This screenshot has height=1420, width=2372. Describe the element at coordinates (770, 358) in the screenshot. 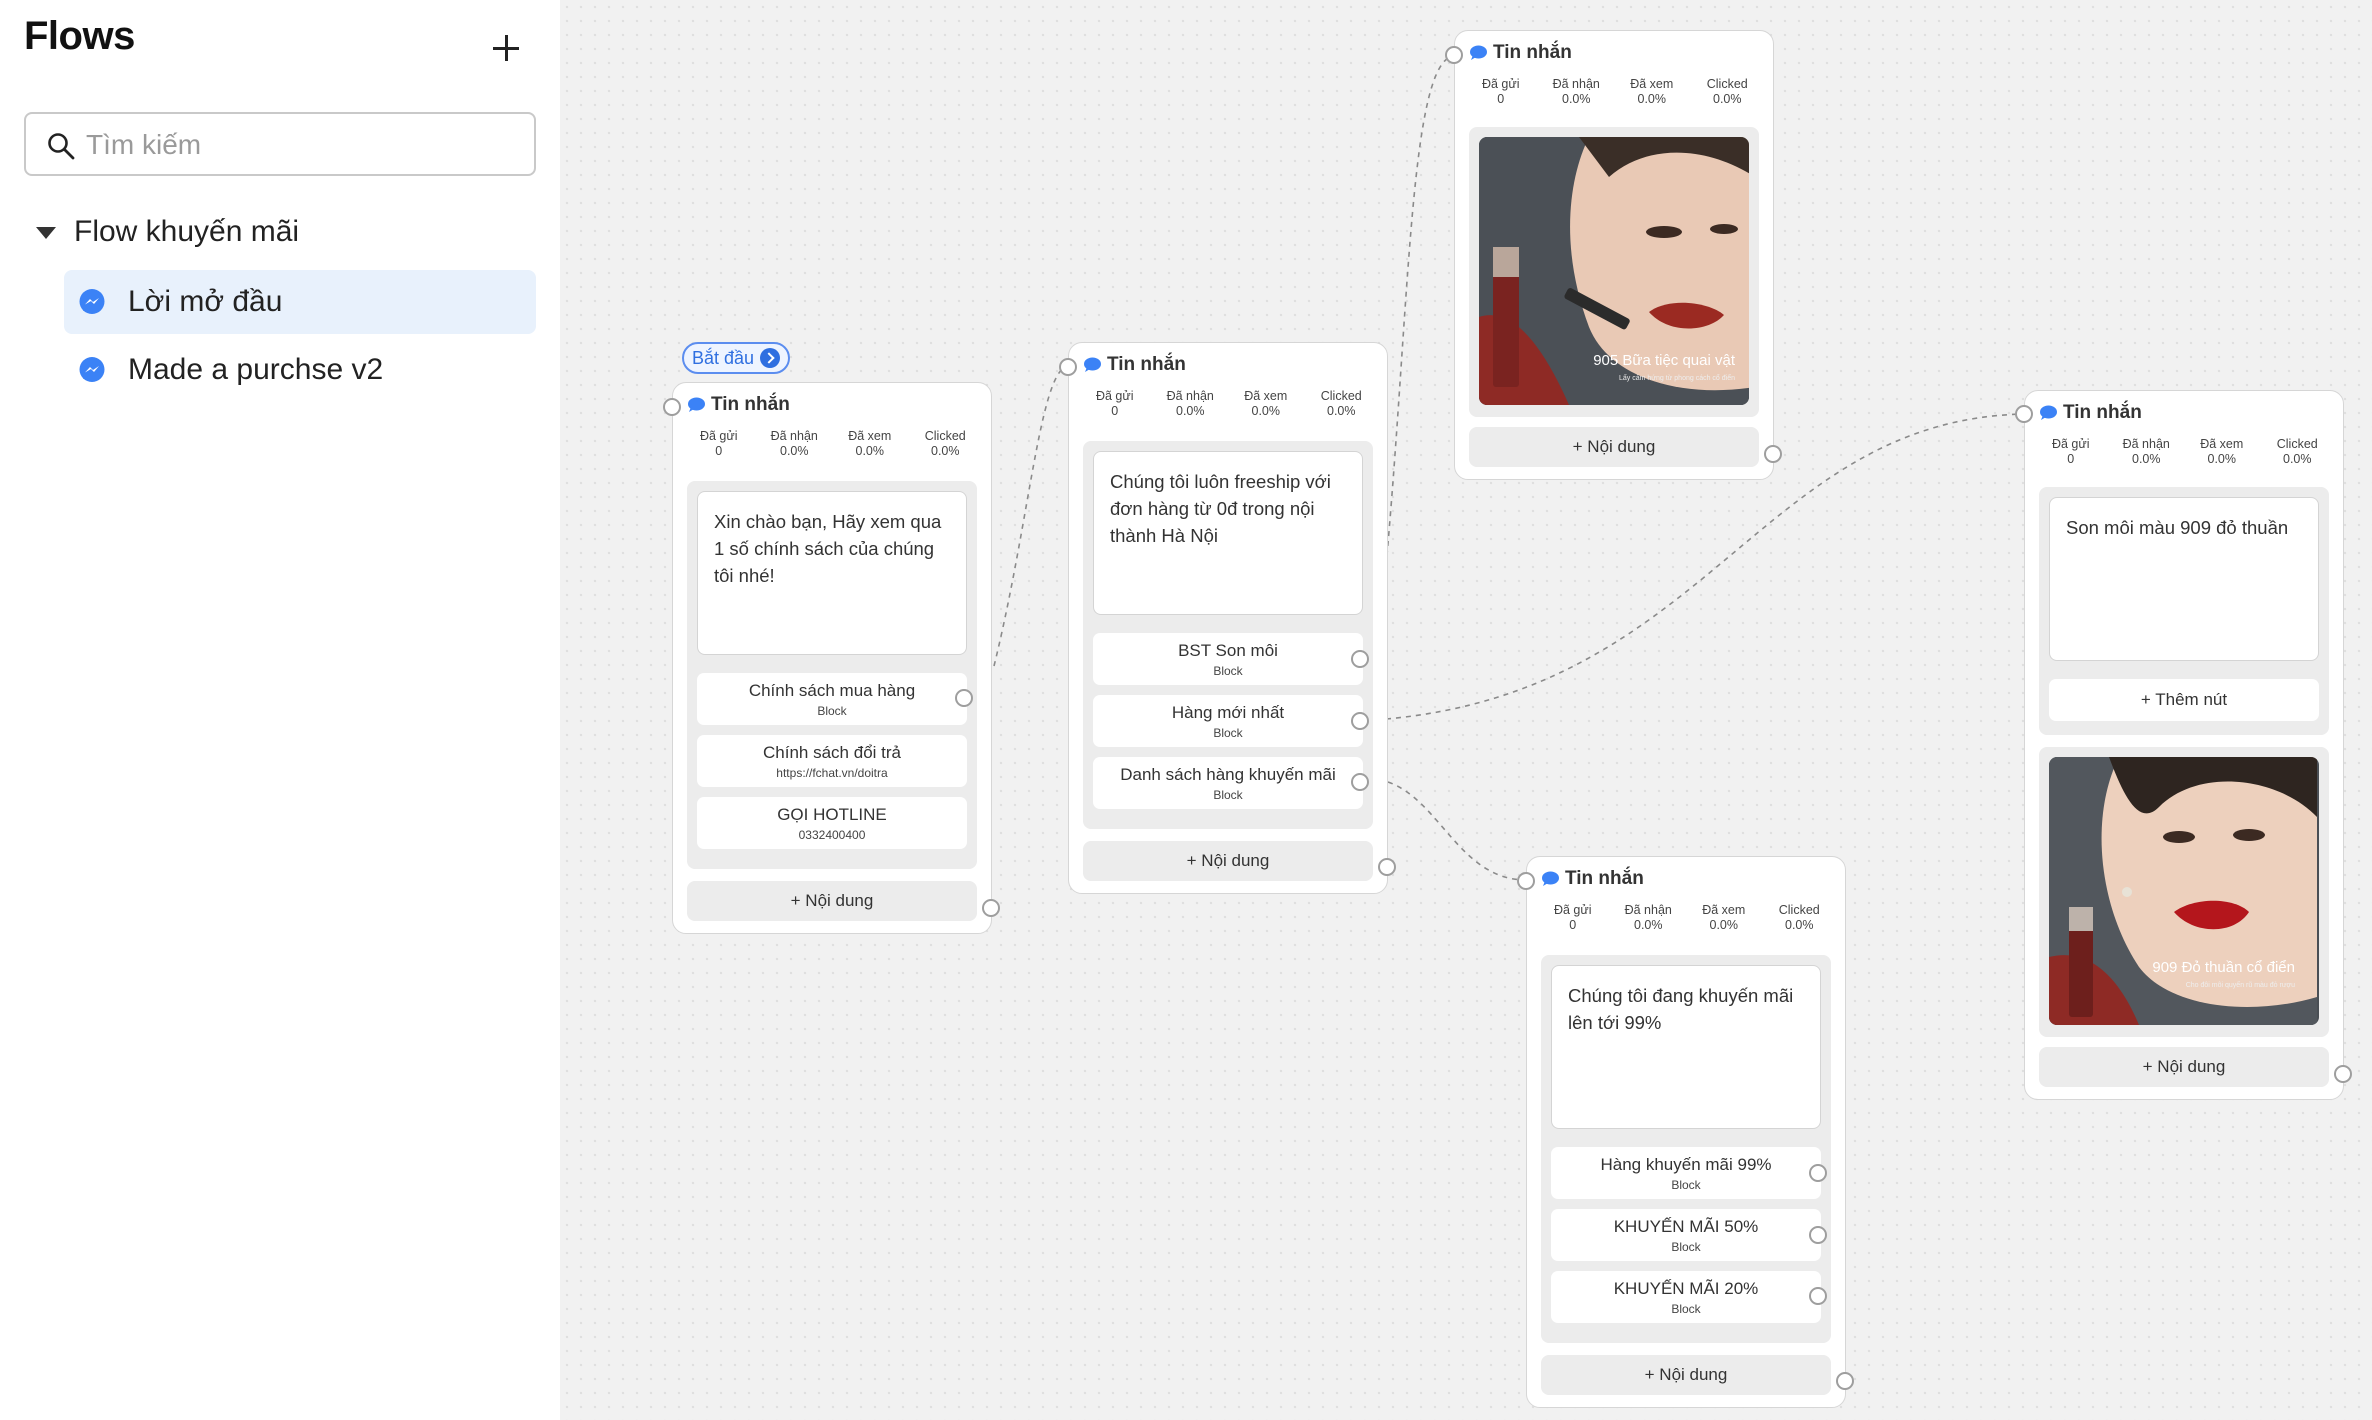

I see `arrow-right-icon` at that location.